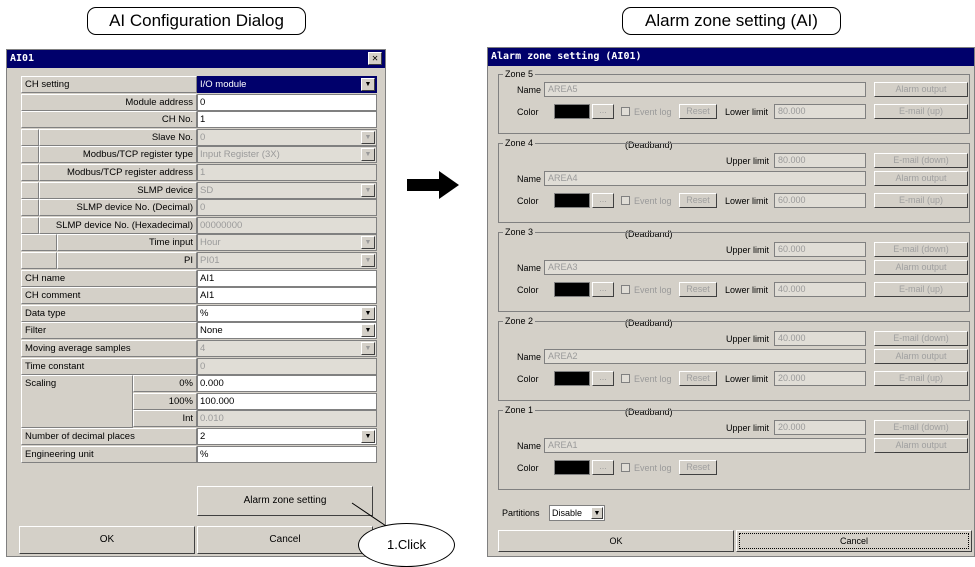 The width and height of the screenshot is (975, 567). I want to click on lower-limit-input: 80.000, so click(820, 111).